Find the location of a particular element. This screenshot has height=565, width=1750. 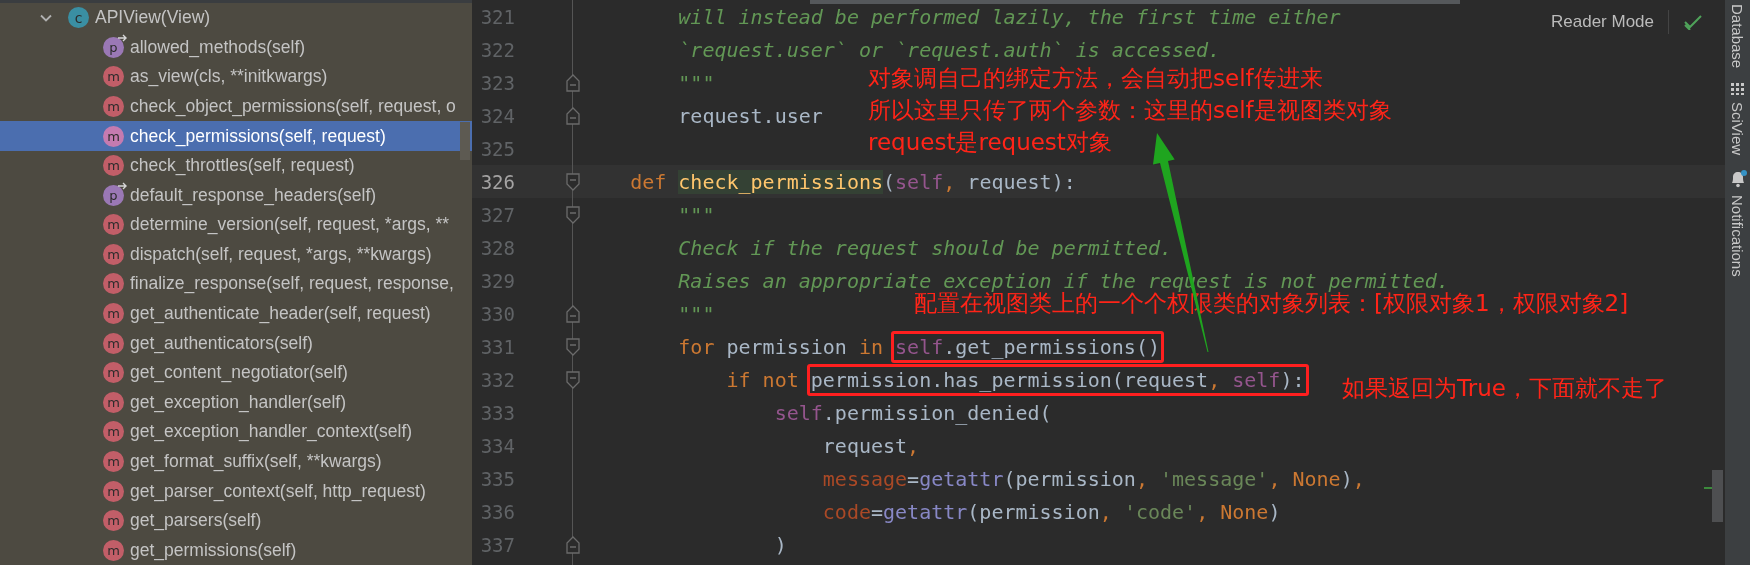

code-text: will instead be performed lazily, the first time either is located at coordinates (1009, 16).